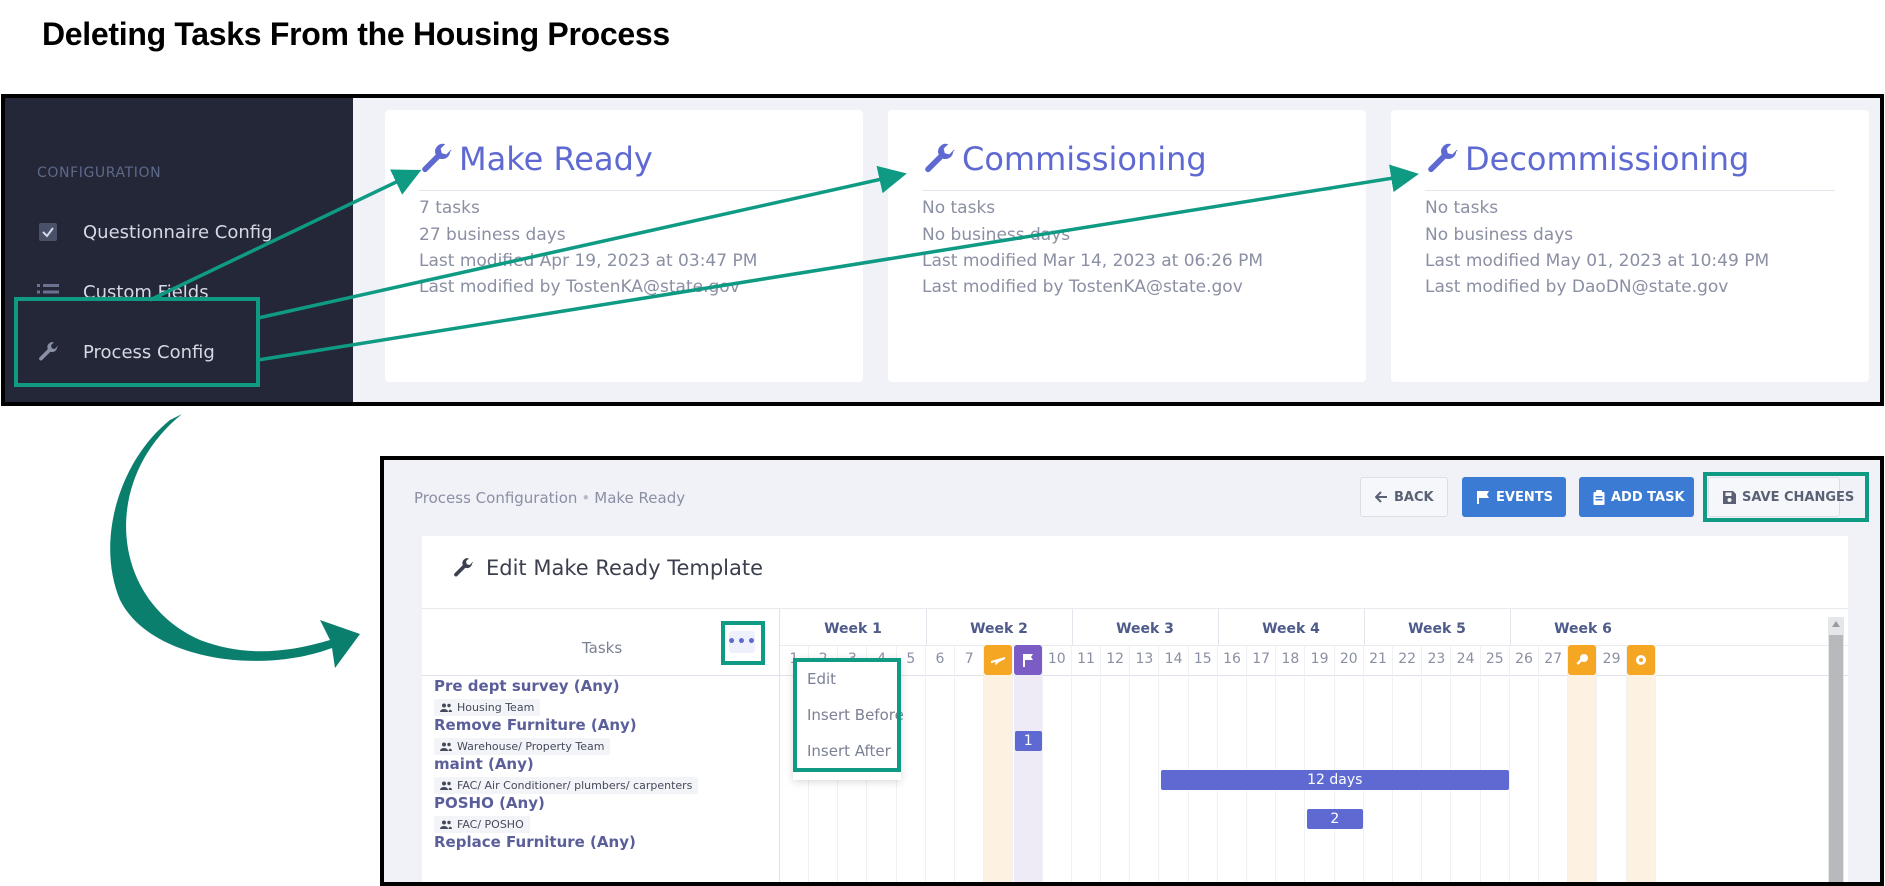 The height and width of the screenshot is (886, 1885). I want to click on curved-arrow-to-editor, so click(235, 541).